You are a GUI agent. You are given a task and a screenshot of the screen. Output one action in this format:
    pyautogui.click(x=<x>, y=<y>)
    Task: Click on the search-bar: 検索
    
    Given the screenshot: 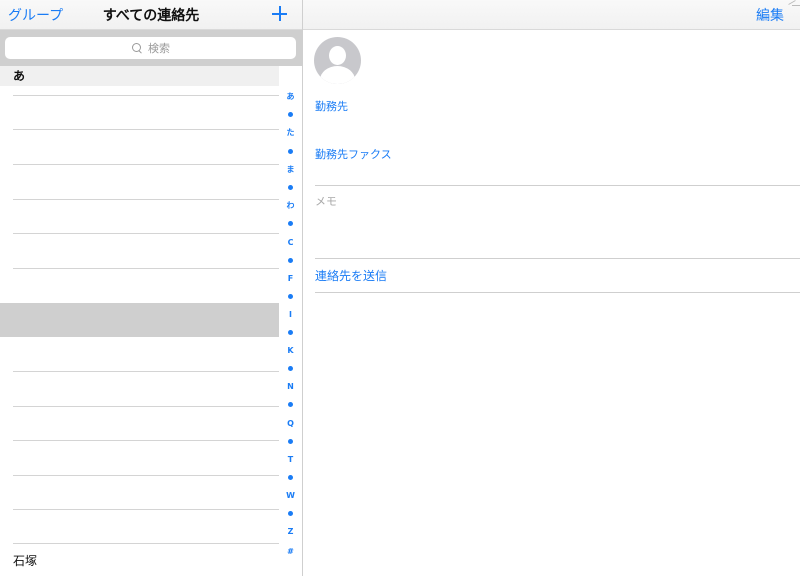 What is the action you would take?
    pyautogui.click(x=151, y=48)
    